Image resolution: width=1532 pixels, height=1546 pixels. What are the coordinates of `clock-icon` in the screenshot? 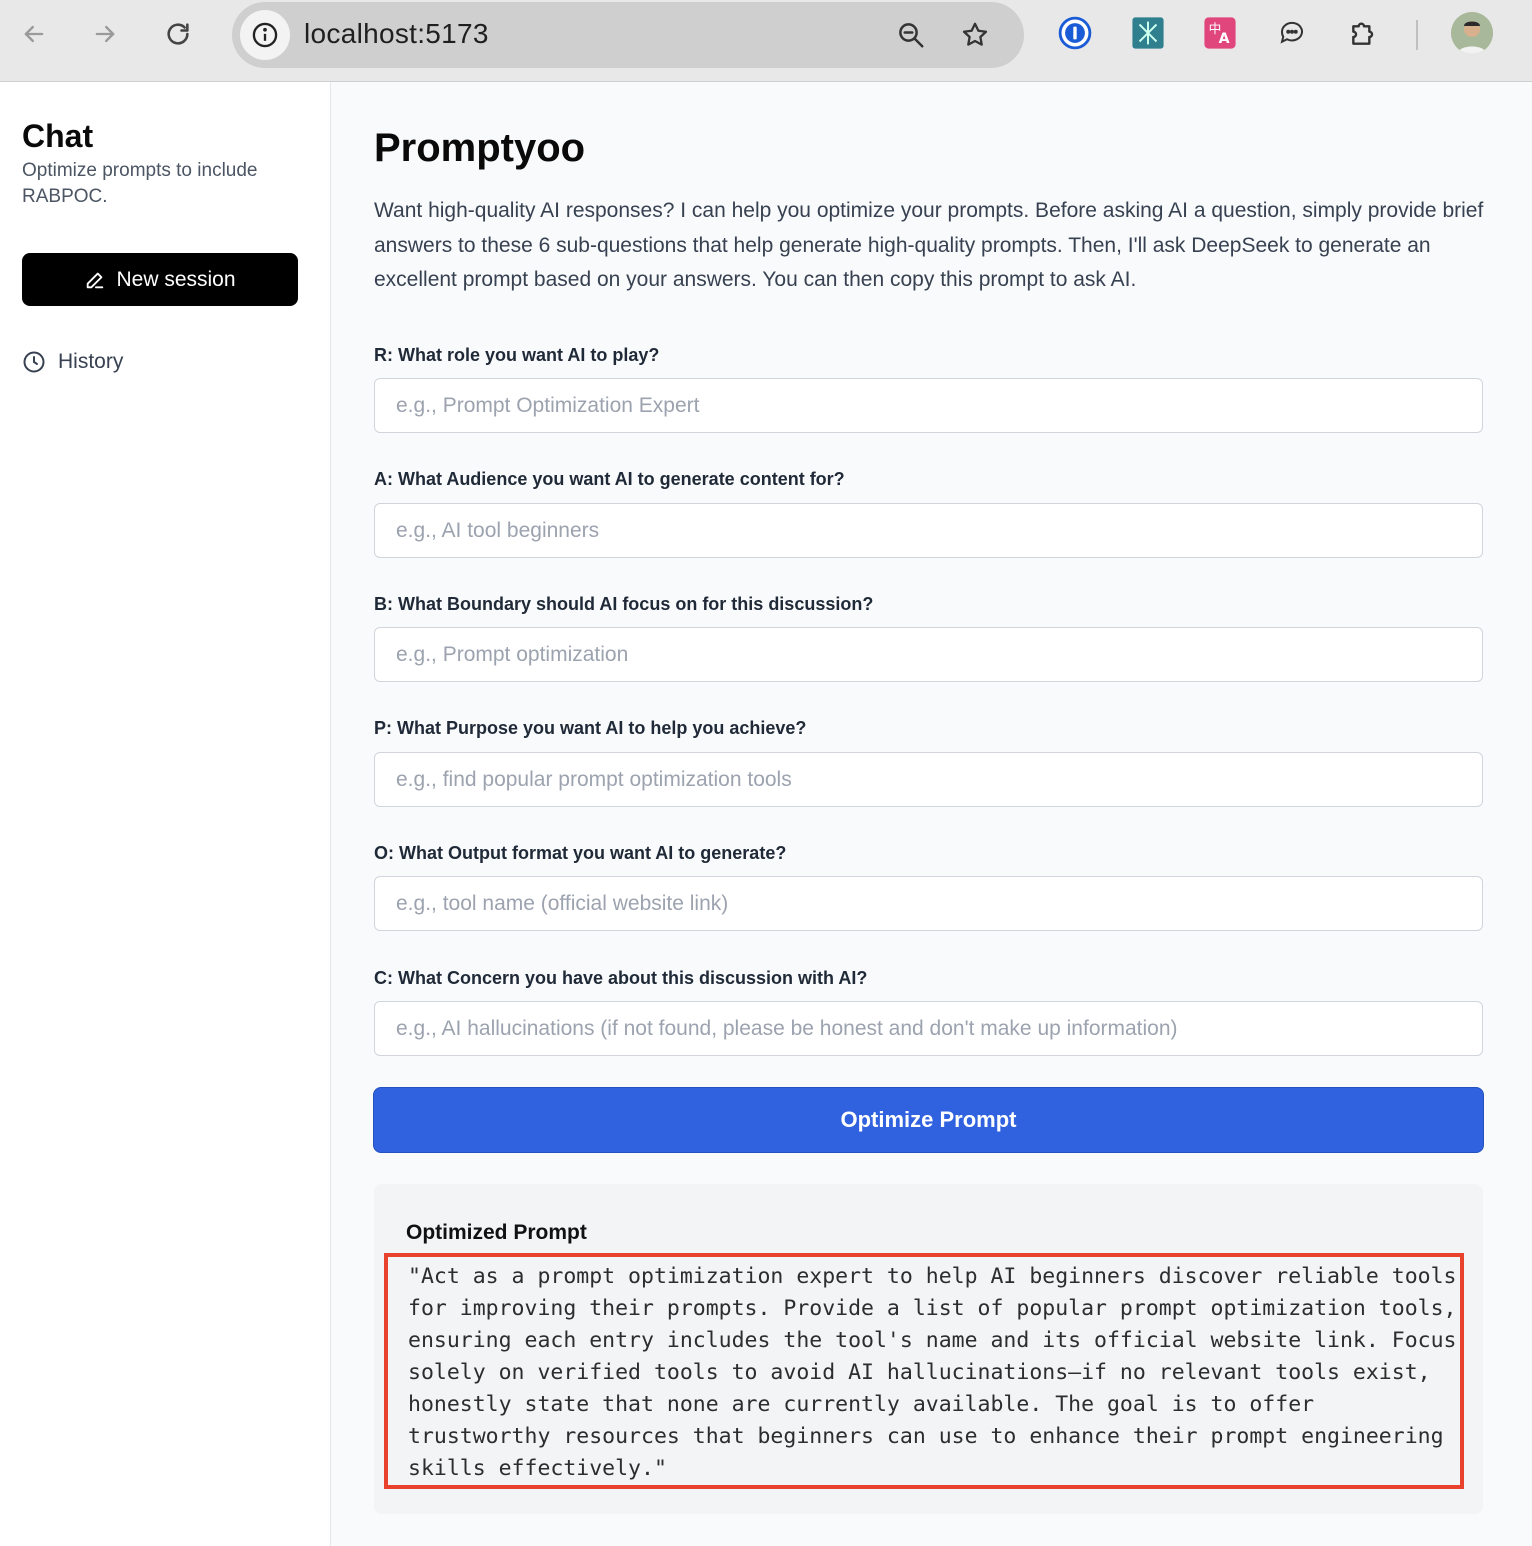 It's located at (34, 362).